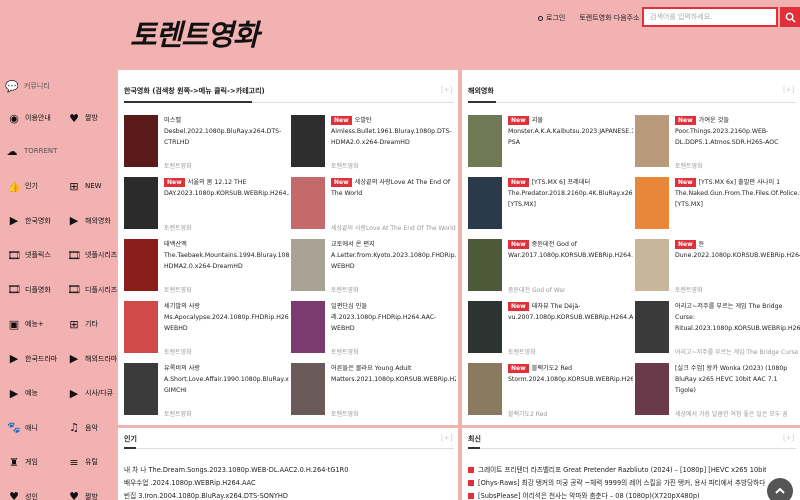 The image size is (800, 500). What do you see at coordinates (194, 91) in the screenshot?
I see `korean-panel-title: 한국영화 (검색창 원쪽->메뉴 클릭->카테고리)` at bounding box center [194, 91].